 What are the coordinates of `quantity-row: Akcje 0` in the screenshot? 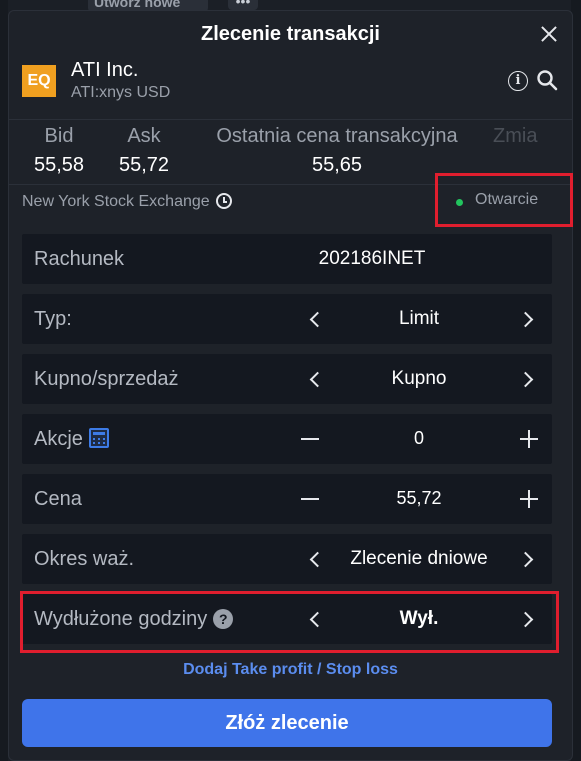 It's located at (287, 439).